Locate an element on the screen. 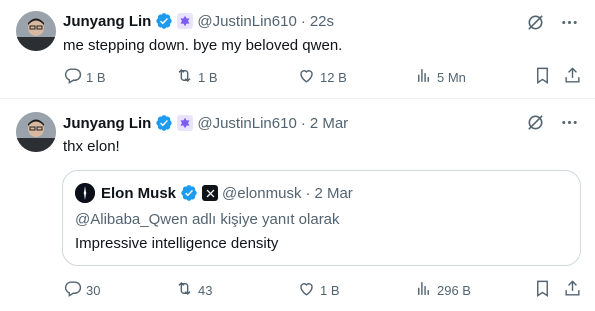  reply-count: 30 is located at coordinates (93, 290).